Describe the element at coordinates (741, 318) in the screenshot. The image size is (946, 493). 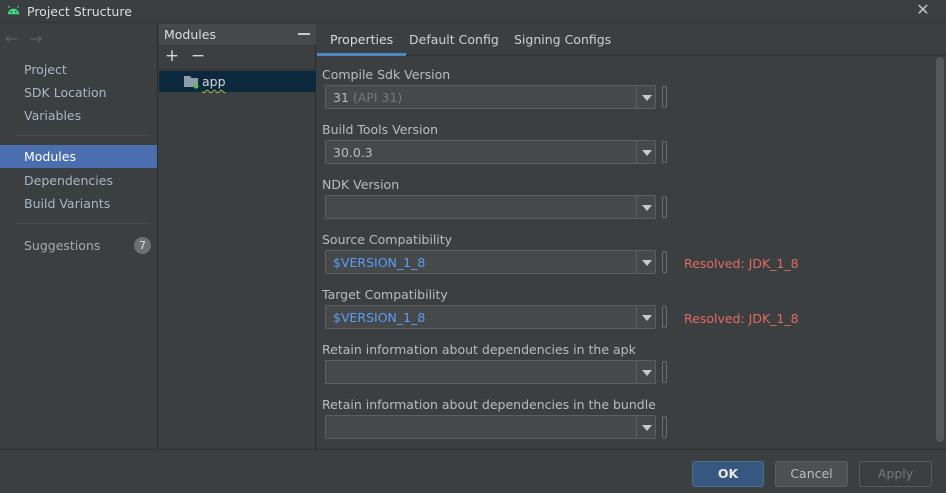
I see `target-compat-resolved: Resolved: JDK_1_8` at that location.